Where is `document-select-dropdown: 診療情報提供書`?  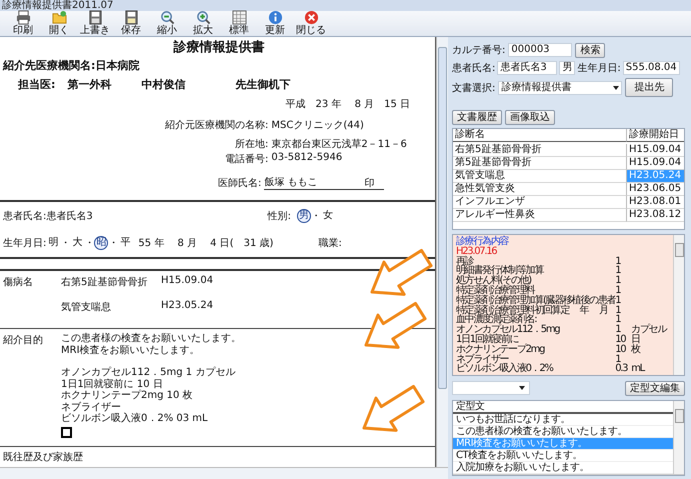
document-select-dropdown: 診療情報提供書 is located at coordinates (560, 87).